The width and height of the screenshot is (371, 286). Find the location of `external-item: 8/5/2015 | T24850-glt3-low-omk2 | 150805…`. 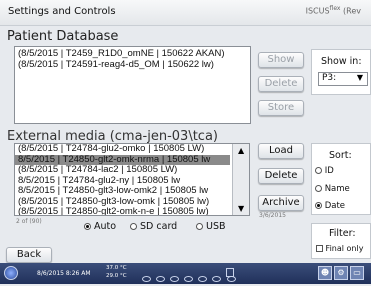

external-item: 8/5/2015 | T24850-glt3-low-omk2 | 150805… is located at coordinates (122, 191).